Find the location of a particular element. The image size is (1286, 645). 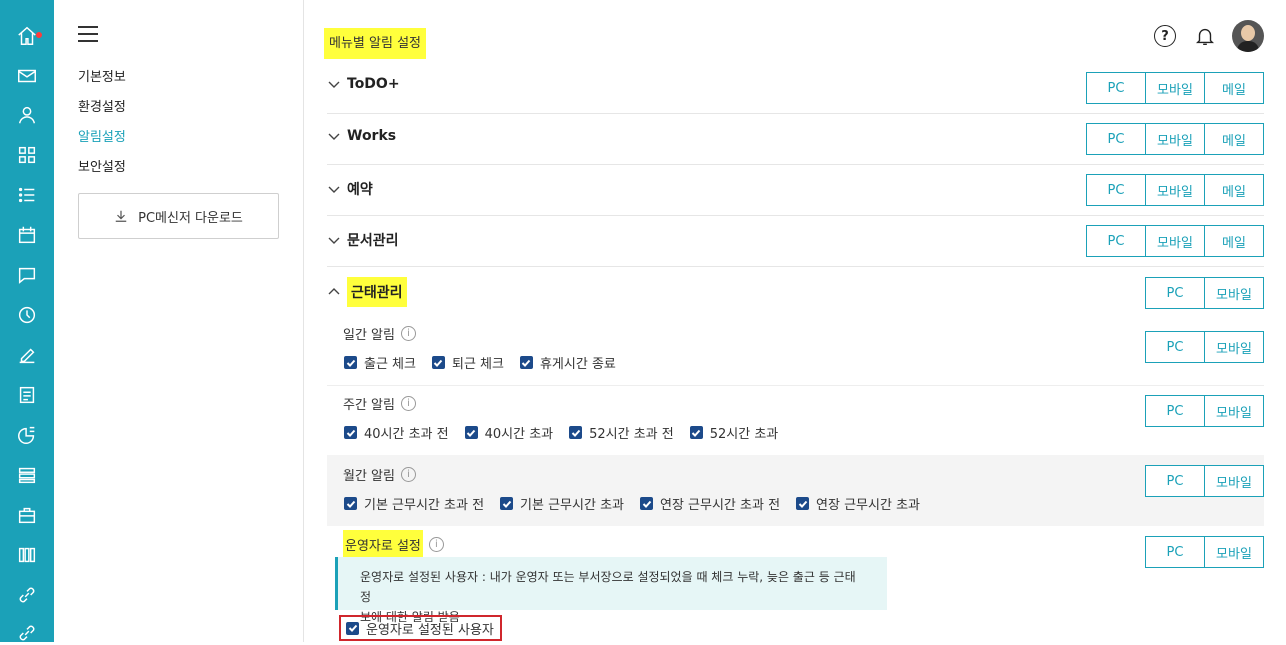

person-icon is located at coordinates (27, 115).